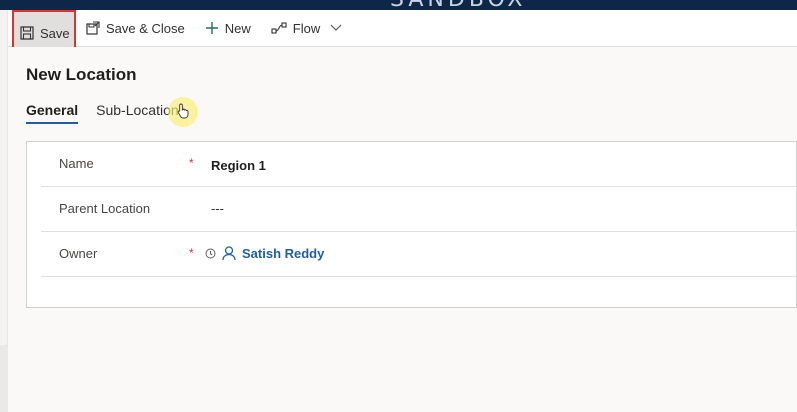  I want to click on new-button: New, so click(228, 28).